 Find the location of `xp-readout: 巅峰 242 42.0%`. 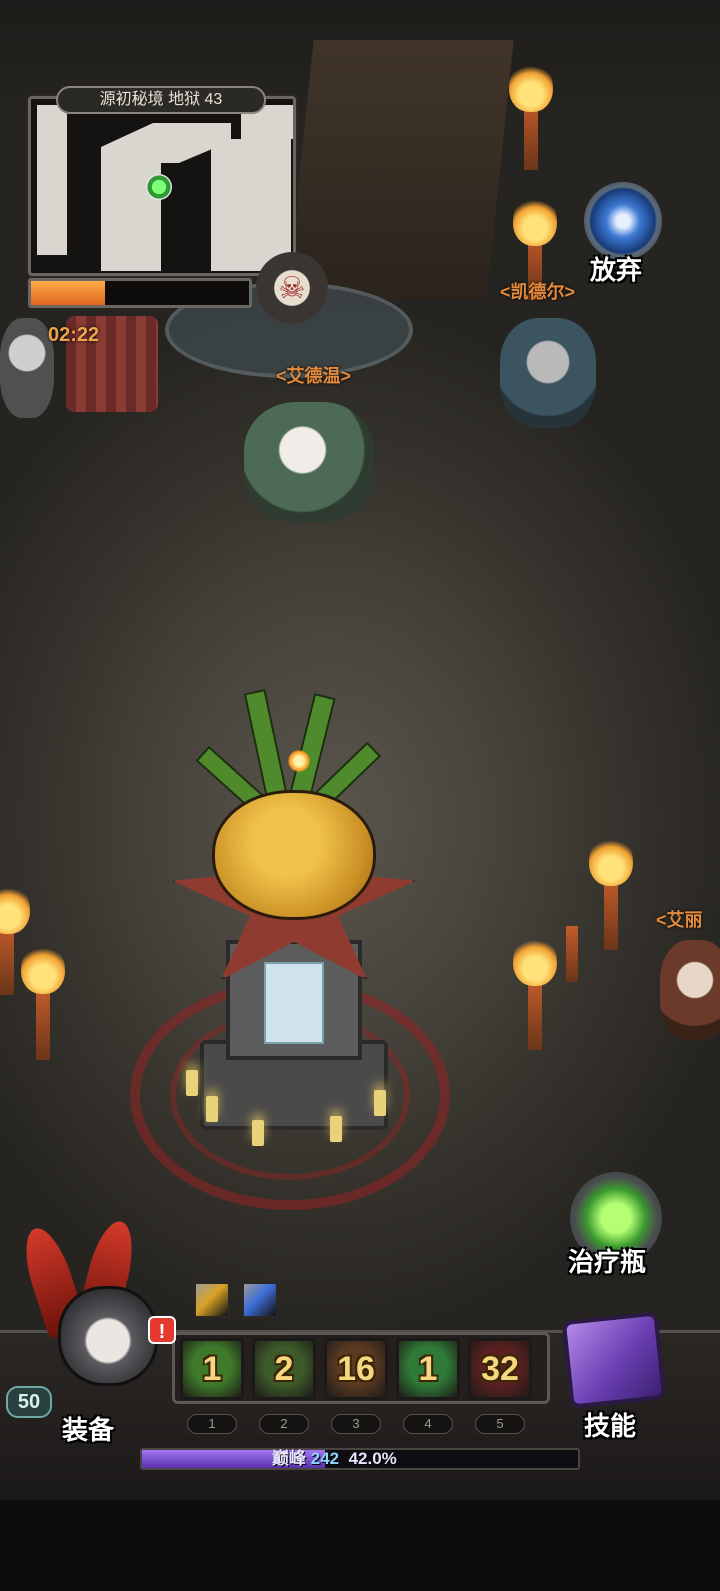

xp-readout: 巅峰 242 42.0% is located at coordinates (334, 1459).